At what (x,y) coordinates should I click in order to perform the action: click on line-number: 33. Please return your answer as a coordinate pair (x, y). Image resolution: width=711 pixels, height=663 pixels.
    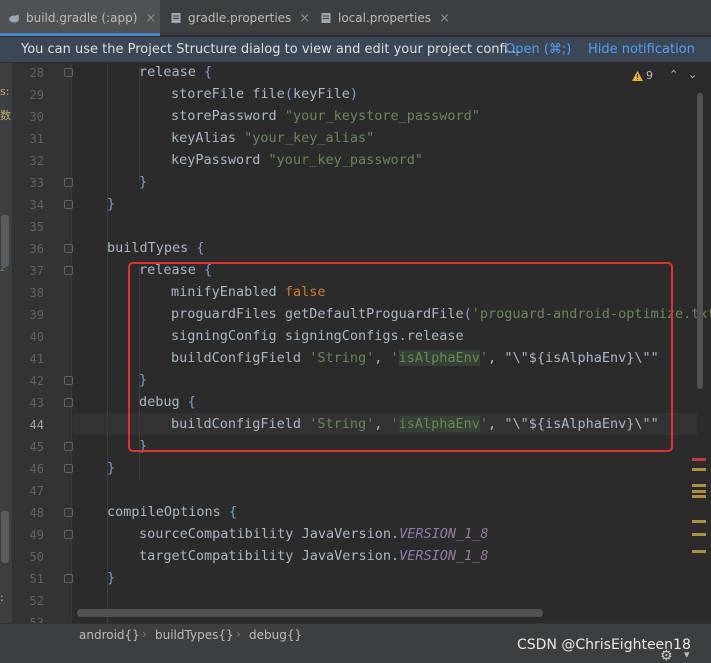
    Looking at the image, I should click on (36, 183).